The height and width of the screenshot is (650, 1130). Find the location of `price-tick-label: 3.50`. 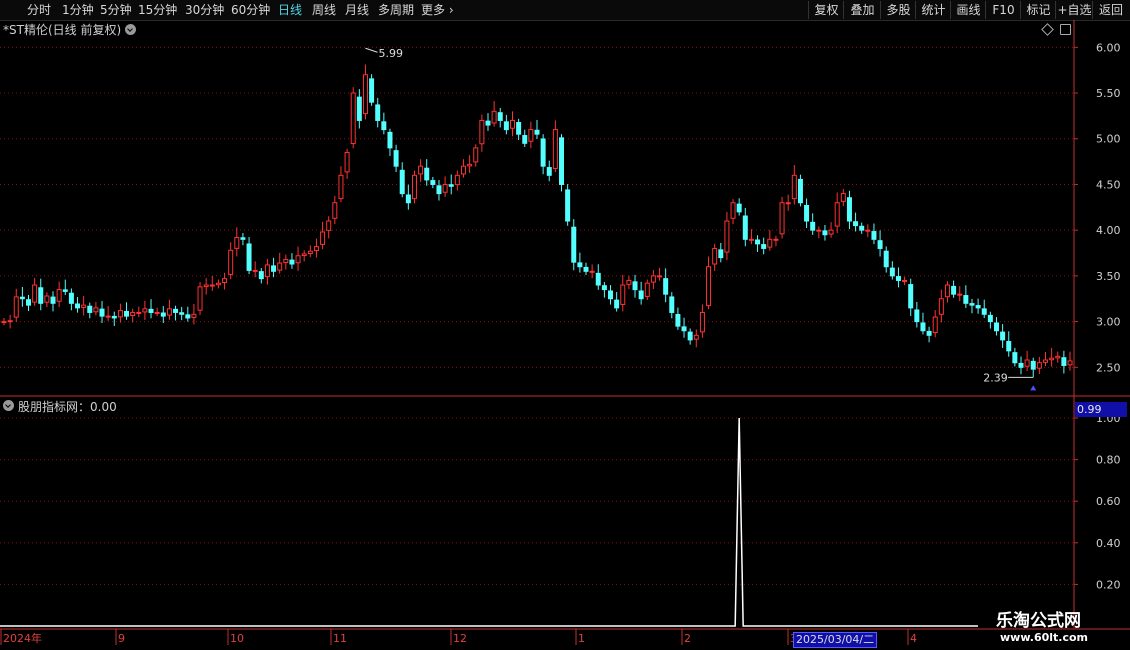

price-tick-label: 3.50 is located at coordinates (1108, 276).